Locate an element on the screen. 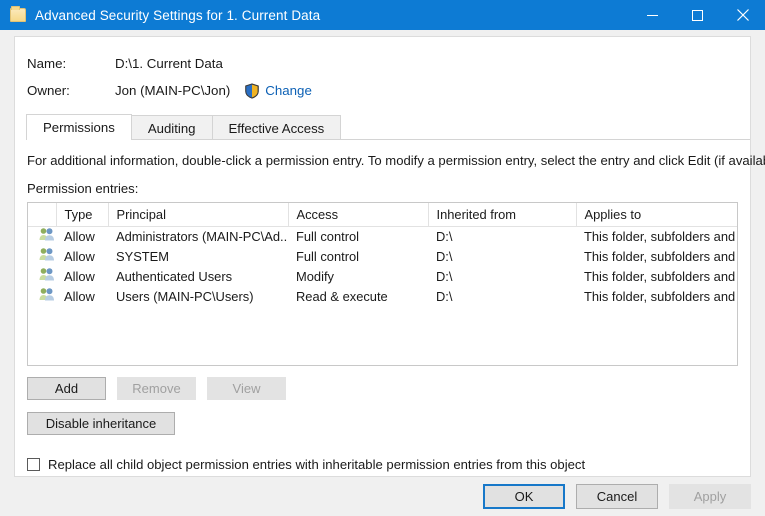 Image resolution: width=765 pixels, height=516 pixels. apply-button: Apply is located at coordinates (710, 496).